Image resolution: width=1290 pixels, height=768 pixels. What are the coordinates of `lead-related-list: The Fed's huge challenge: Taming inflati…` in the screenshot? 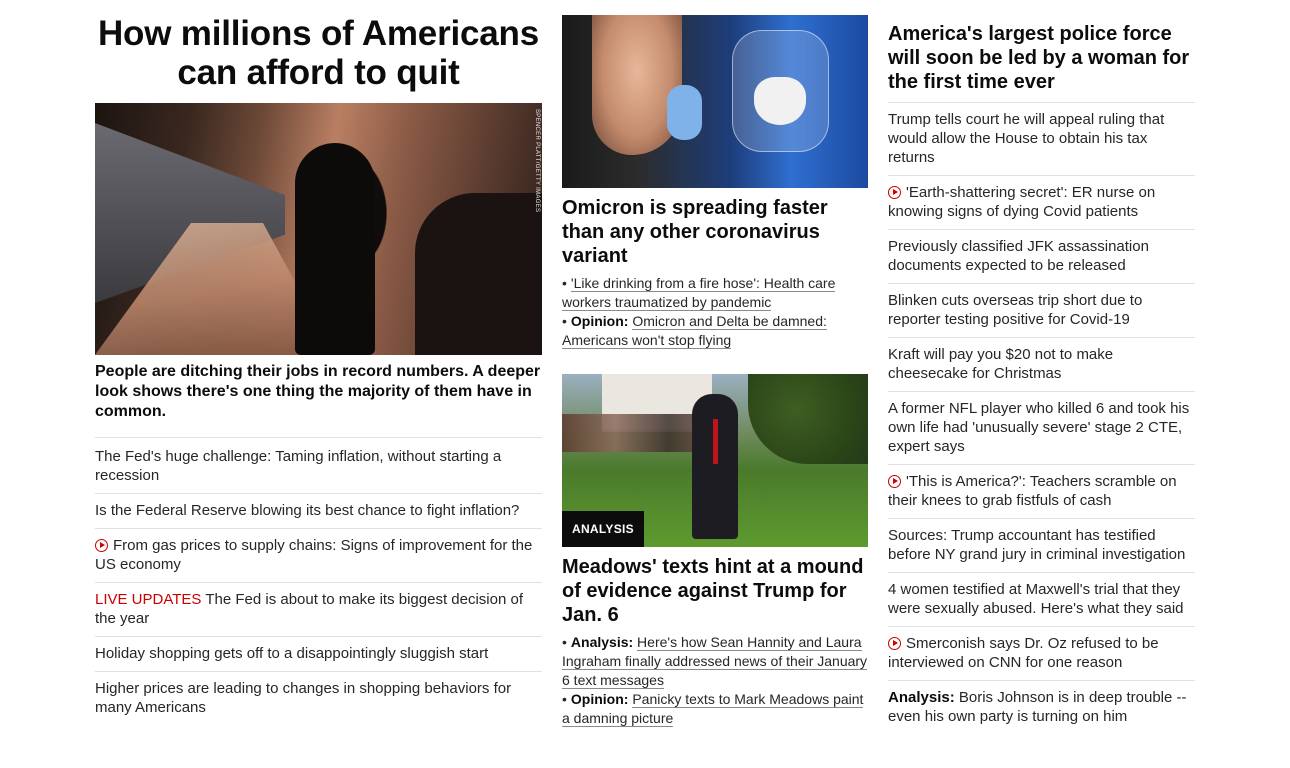 It's located at (318, 581).